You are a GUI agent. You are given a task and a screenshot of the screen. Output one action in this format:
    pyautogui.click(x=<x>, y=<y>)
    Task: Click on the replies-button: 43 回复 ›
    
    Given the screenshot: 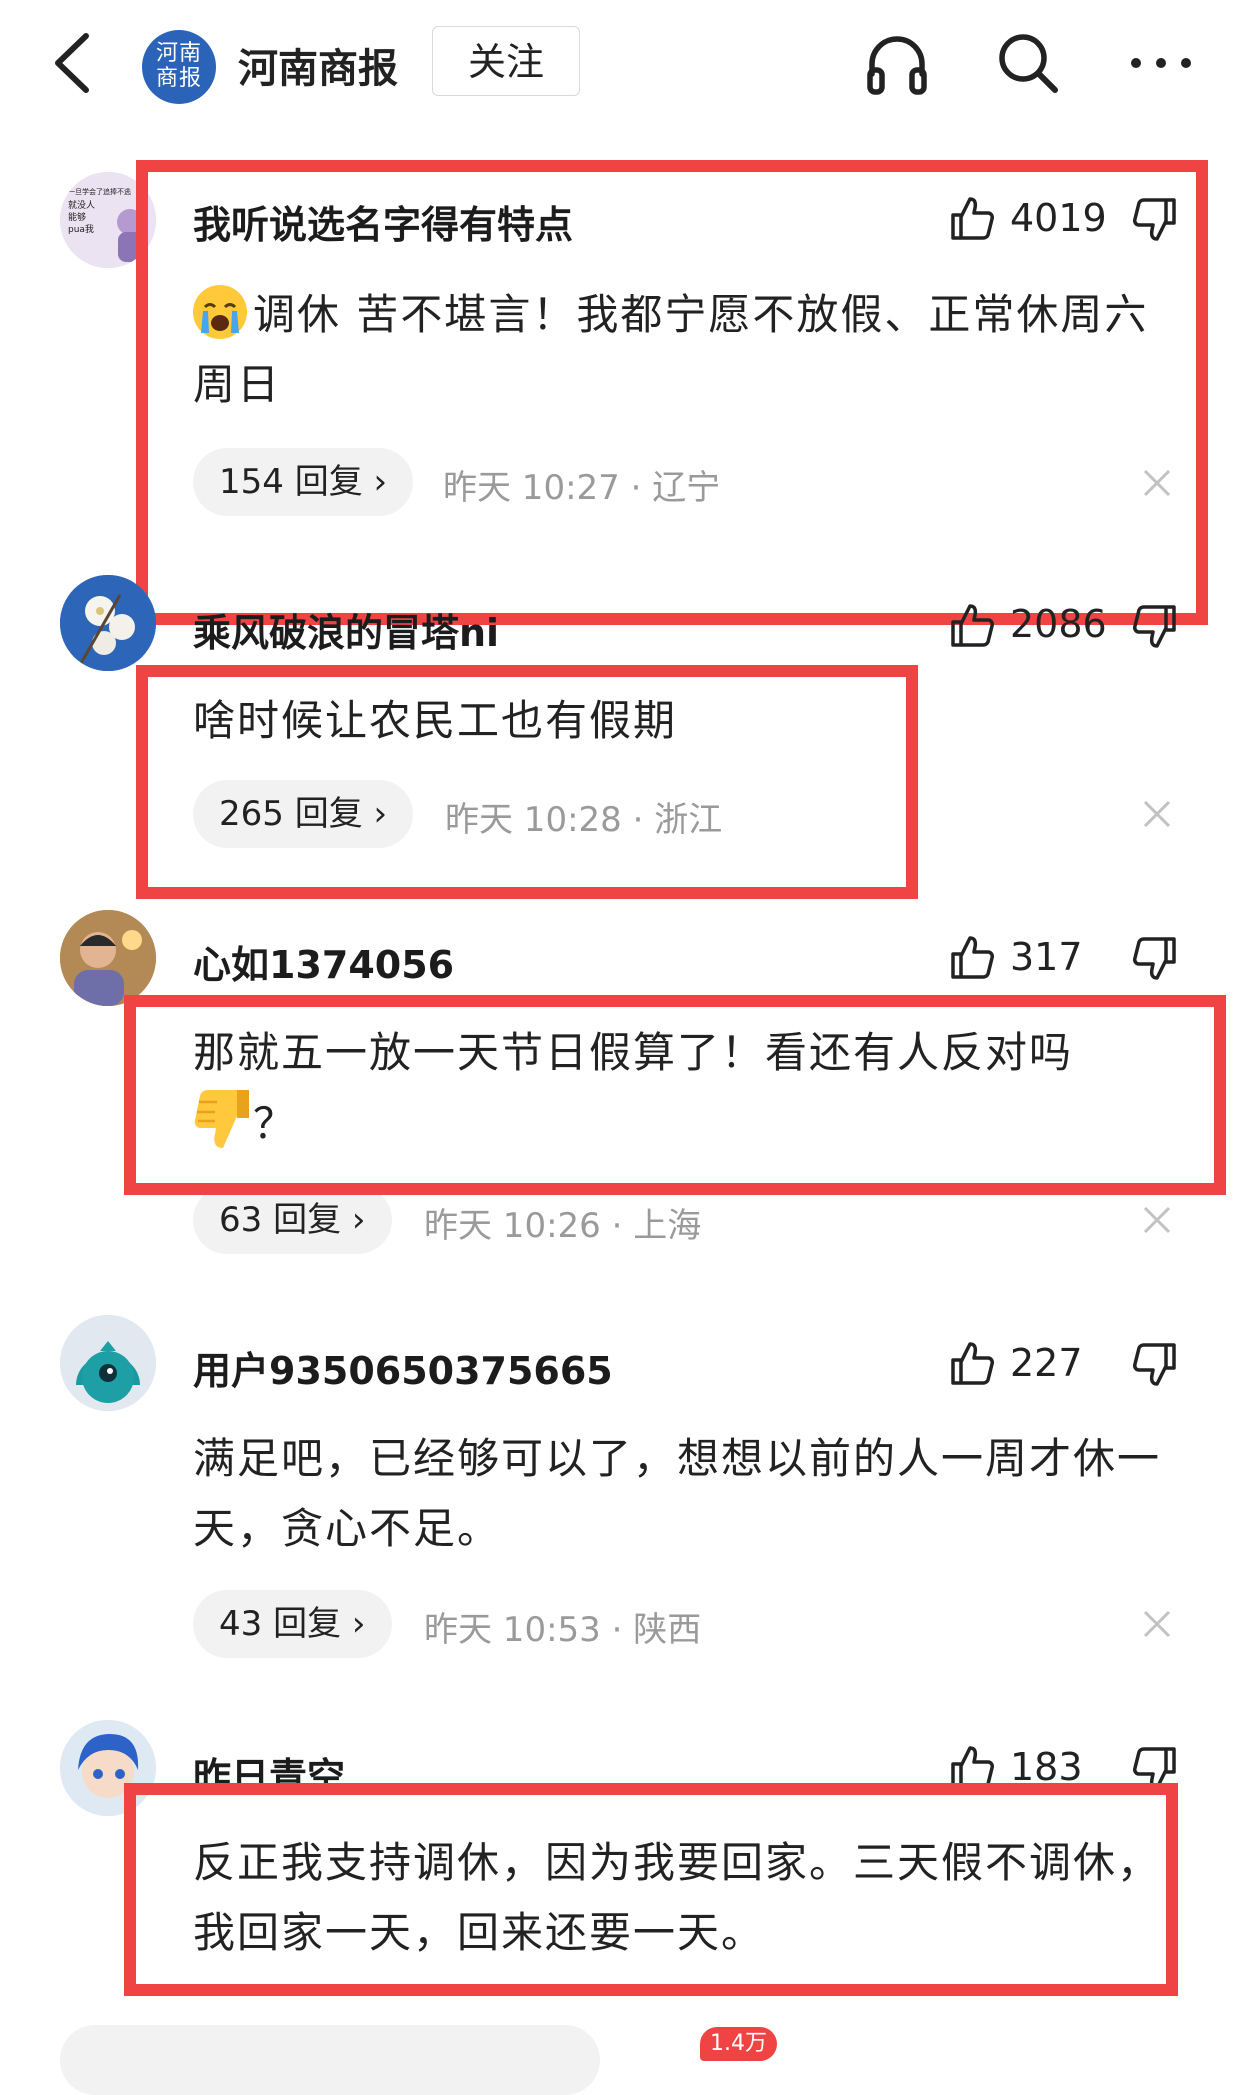 What is the action you would take?
    pyautogui.click(x=292, y=1624)
    